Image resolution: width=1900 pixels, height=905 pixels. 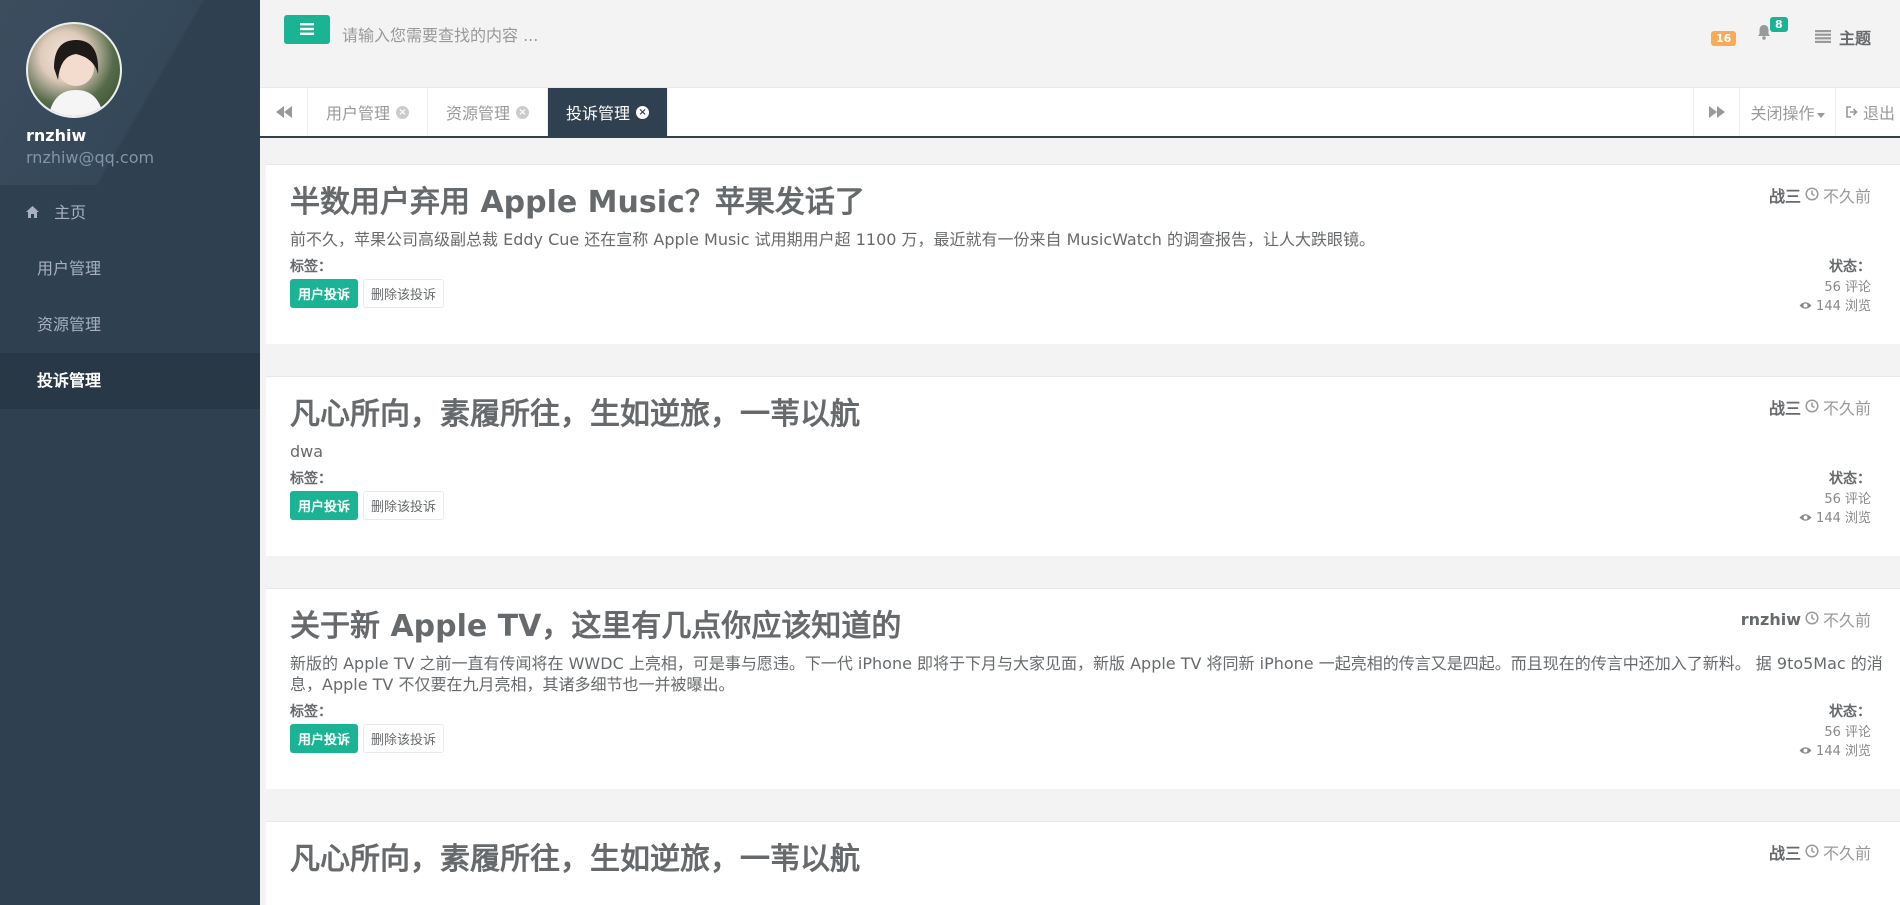 What do you see at coordinates (1852, 112) in the screenshot?
I see `sign-out-icon` at bounding box center [1852, 112].